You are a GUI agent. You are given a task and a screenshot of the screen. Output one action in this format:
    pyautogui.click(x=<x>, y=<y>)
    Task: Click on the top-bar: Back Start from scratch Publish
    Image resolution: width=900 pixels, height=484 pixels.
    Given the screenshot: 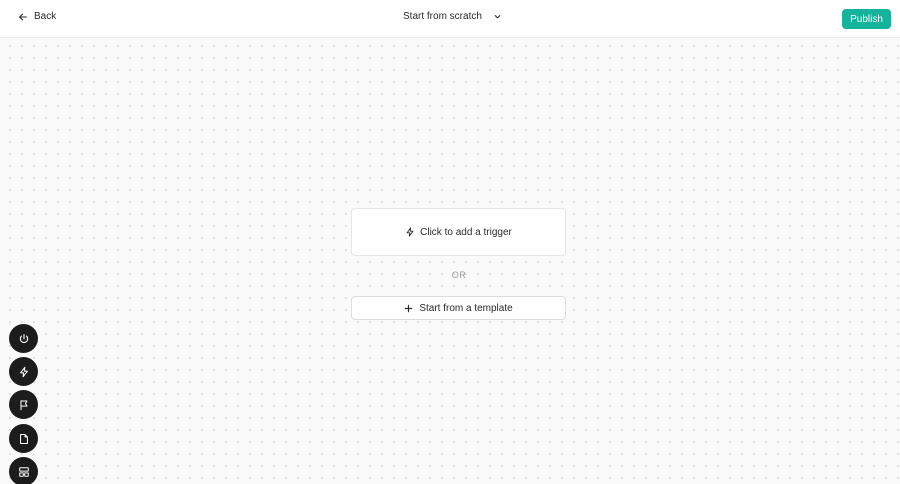 What is the action you would take?
    pyautogui.click(x=450, y=19)
    